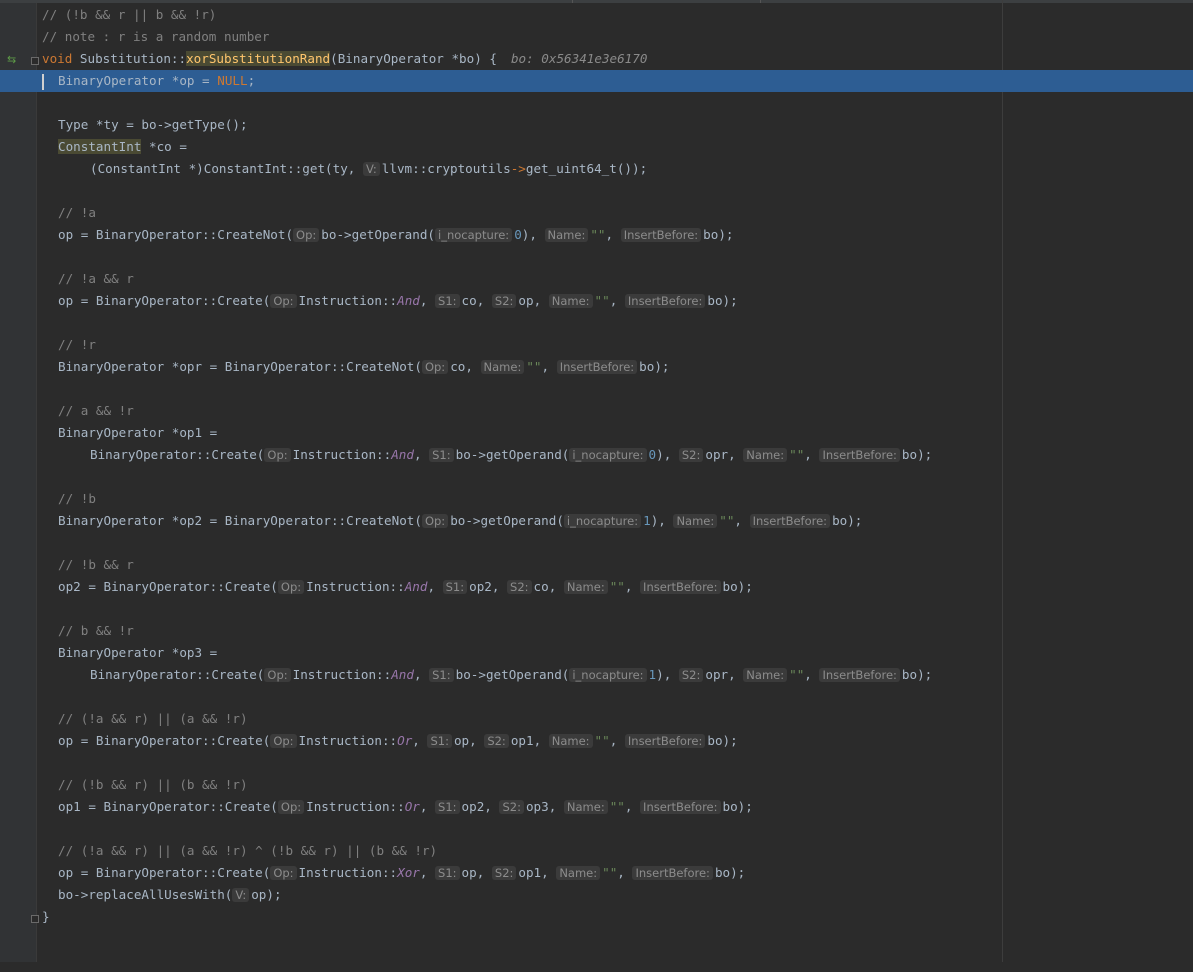 The height and width of the screenshot is (972, 1193). What do you see at coordinates (469, 300) in the screenshot?
I see `code-text: co` at bounding box center [469, 300].